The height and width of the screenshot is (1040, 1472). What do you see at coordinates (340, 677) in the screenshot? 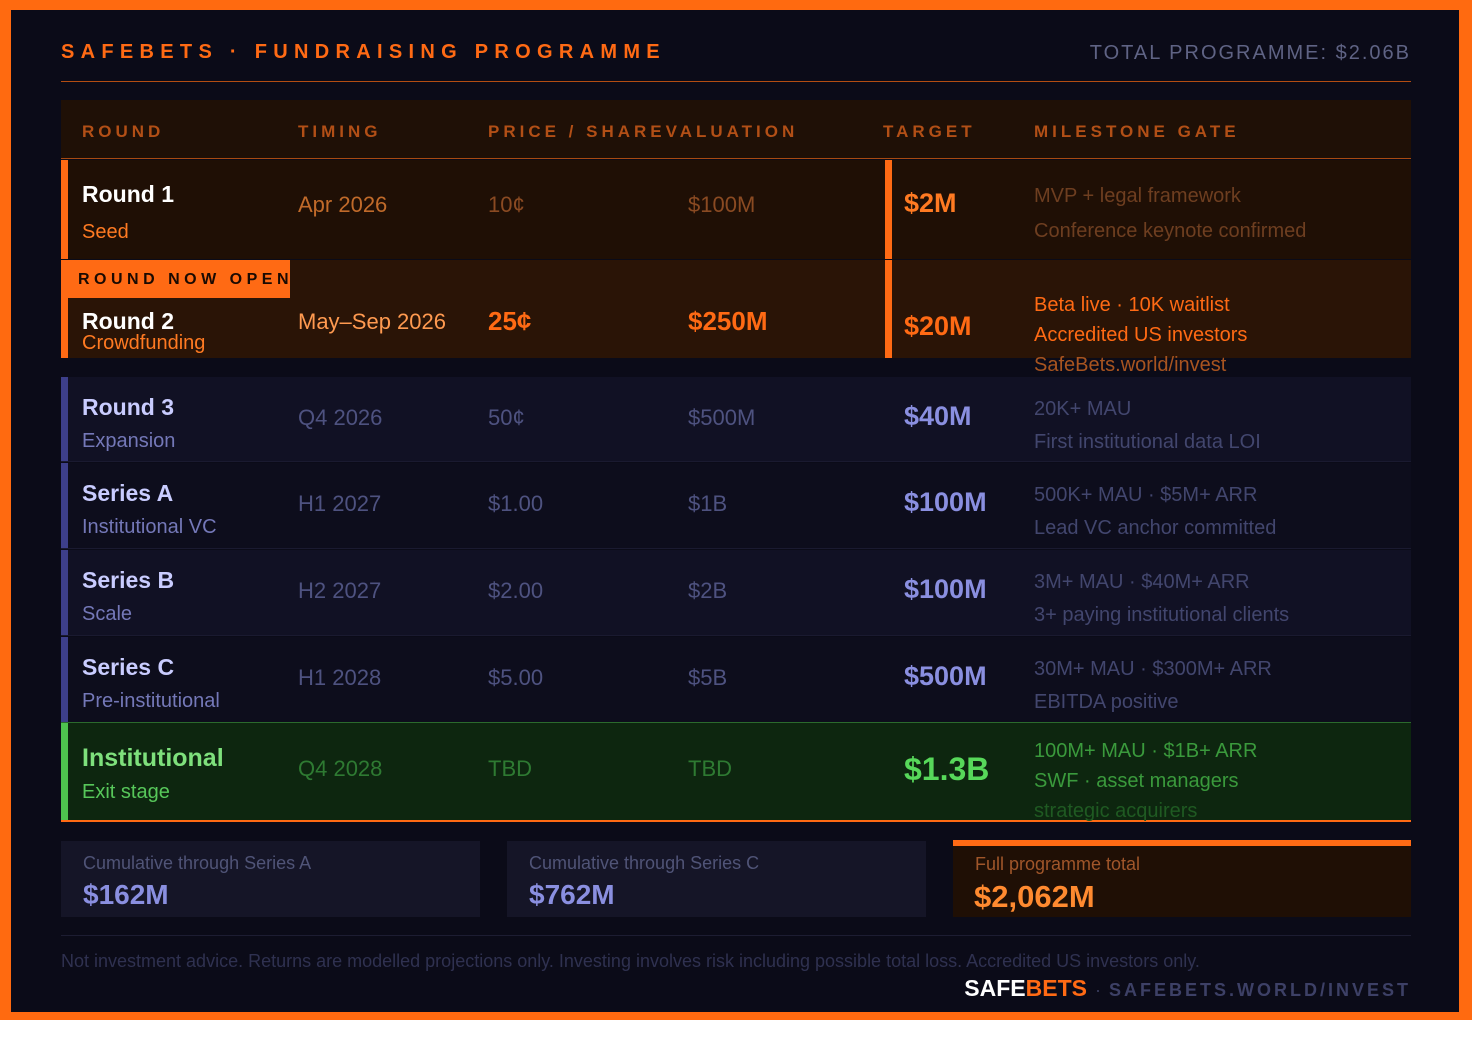
I see `round-timing: H1 2028` at bounding box center [340, 677].